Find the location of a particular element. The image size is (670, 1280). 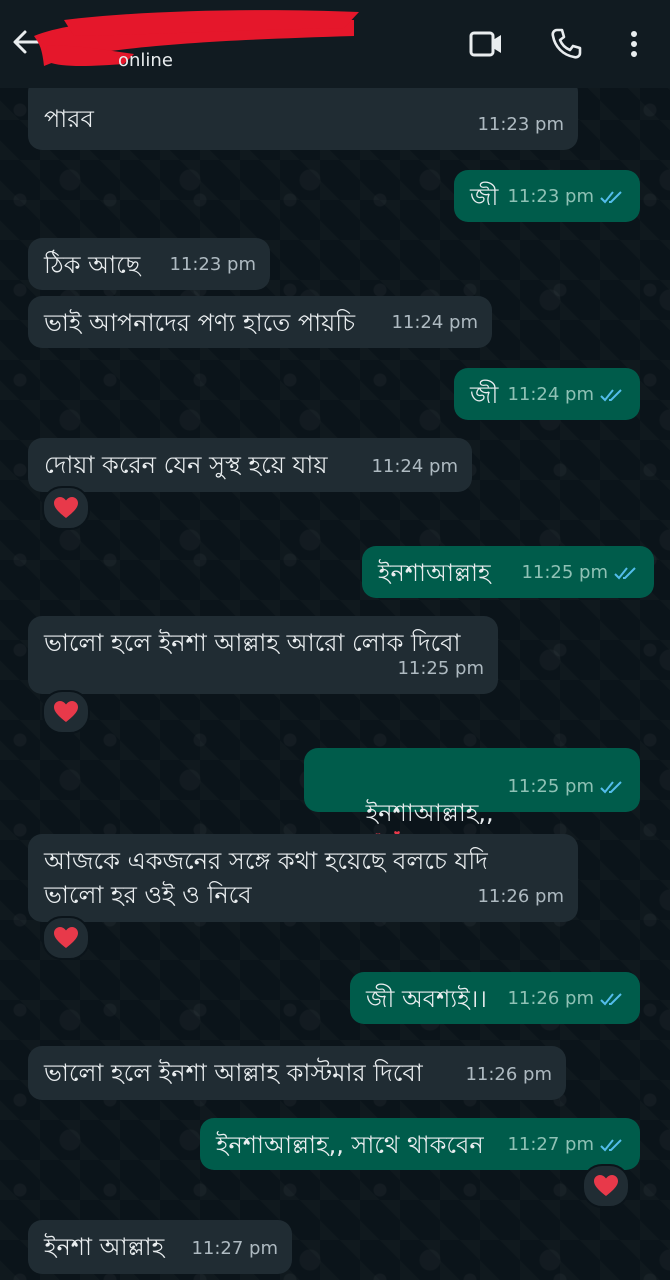

message-incoming: ঠিক আছে 11:23 pm is located at coordinates (149, 264).